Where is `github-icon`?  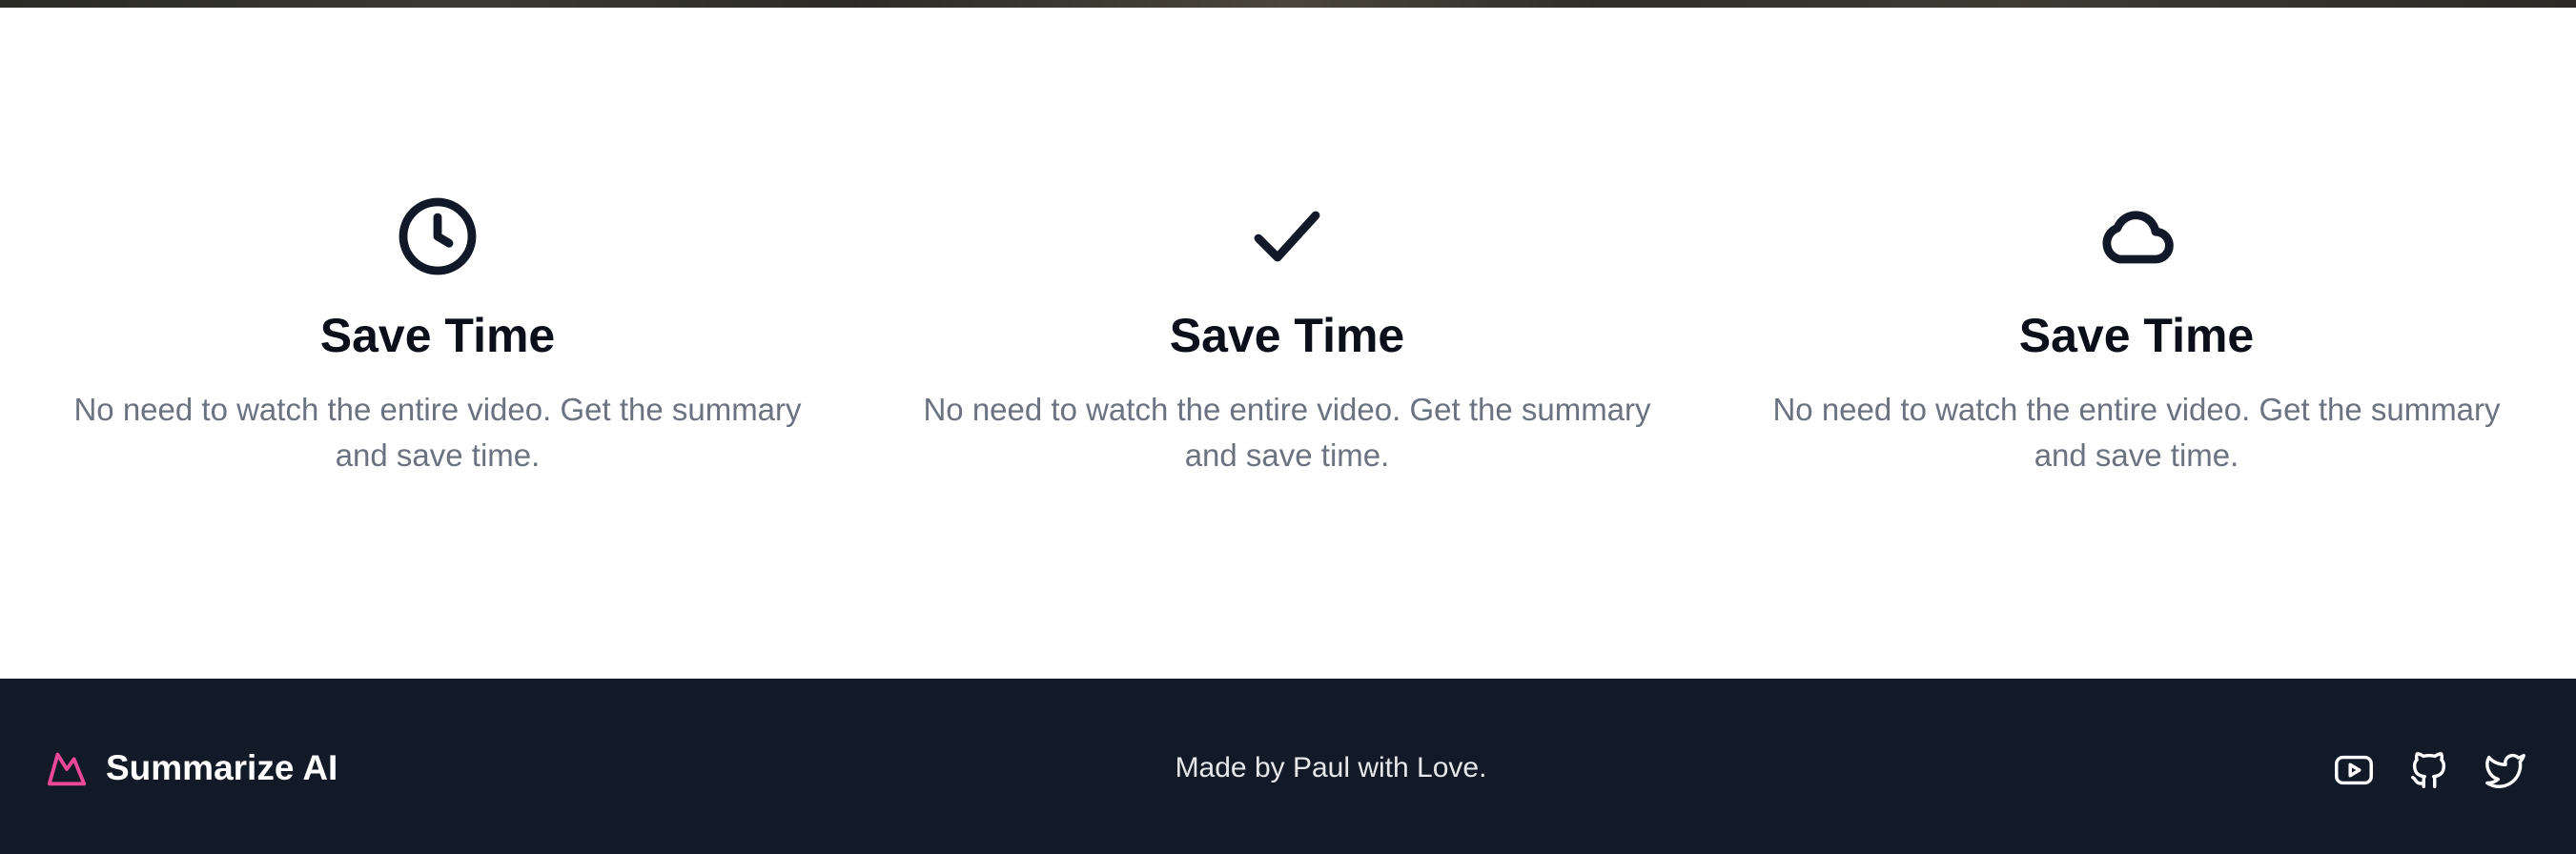
github-icon is located at coordinates (2429, 770).